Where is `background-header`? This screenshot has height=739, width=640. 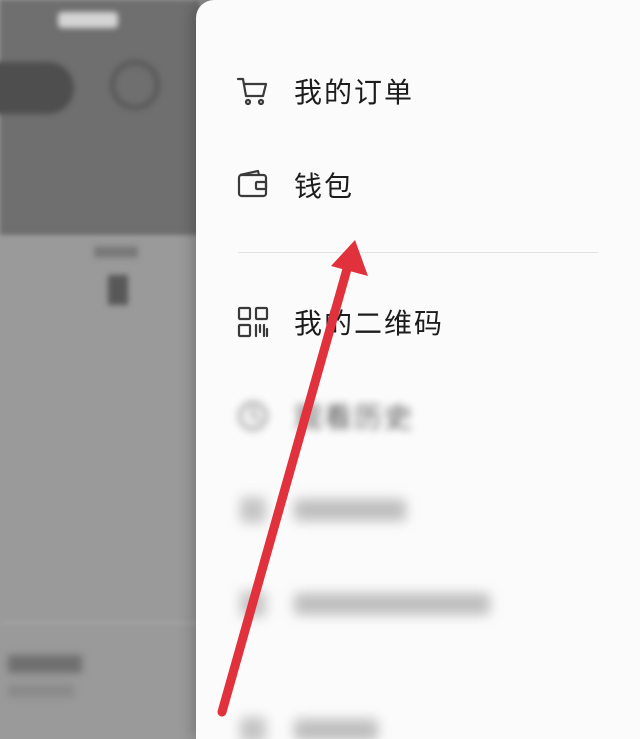 background-header is located at coordinates (100, 117).